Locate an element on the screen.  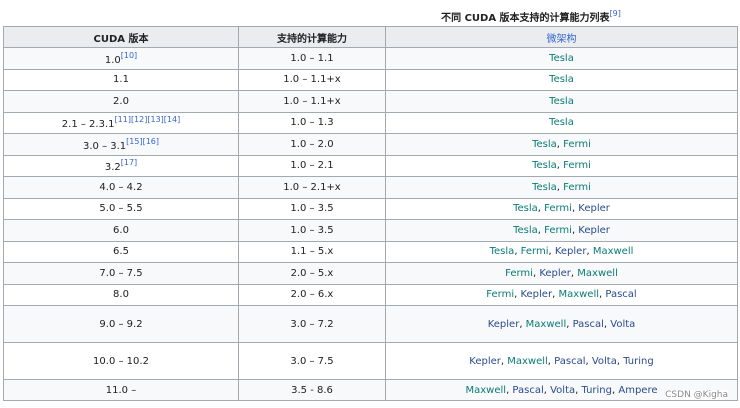
cuda-version-text: 8.0 is located at coordinates (121, 295).